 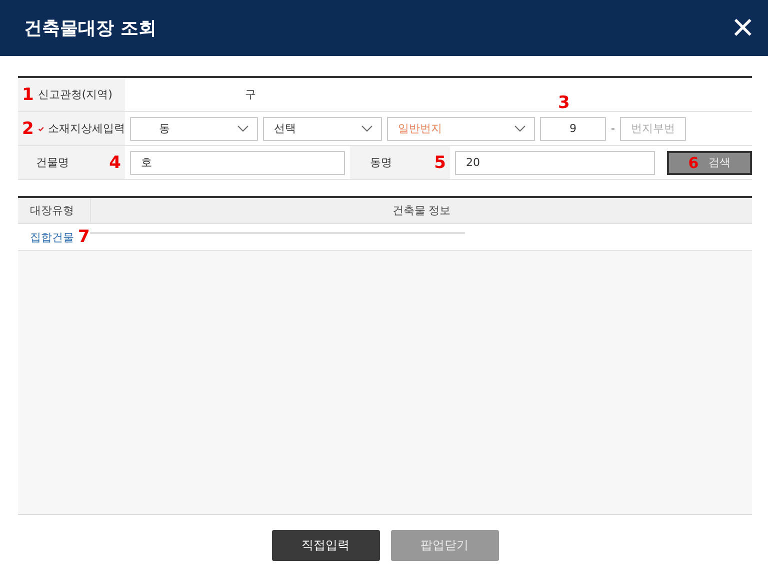 What do you see at coordinates (86, 128) in the screenshot?
I see `field-label: 소재지상세입력` at bounding box center [86, 128].